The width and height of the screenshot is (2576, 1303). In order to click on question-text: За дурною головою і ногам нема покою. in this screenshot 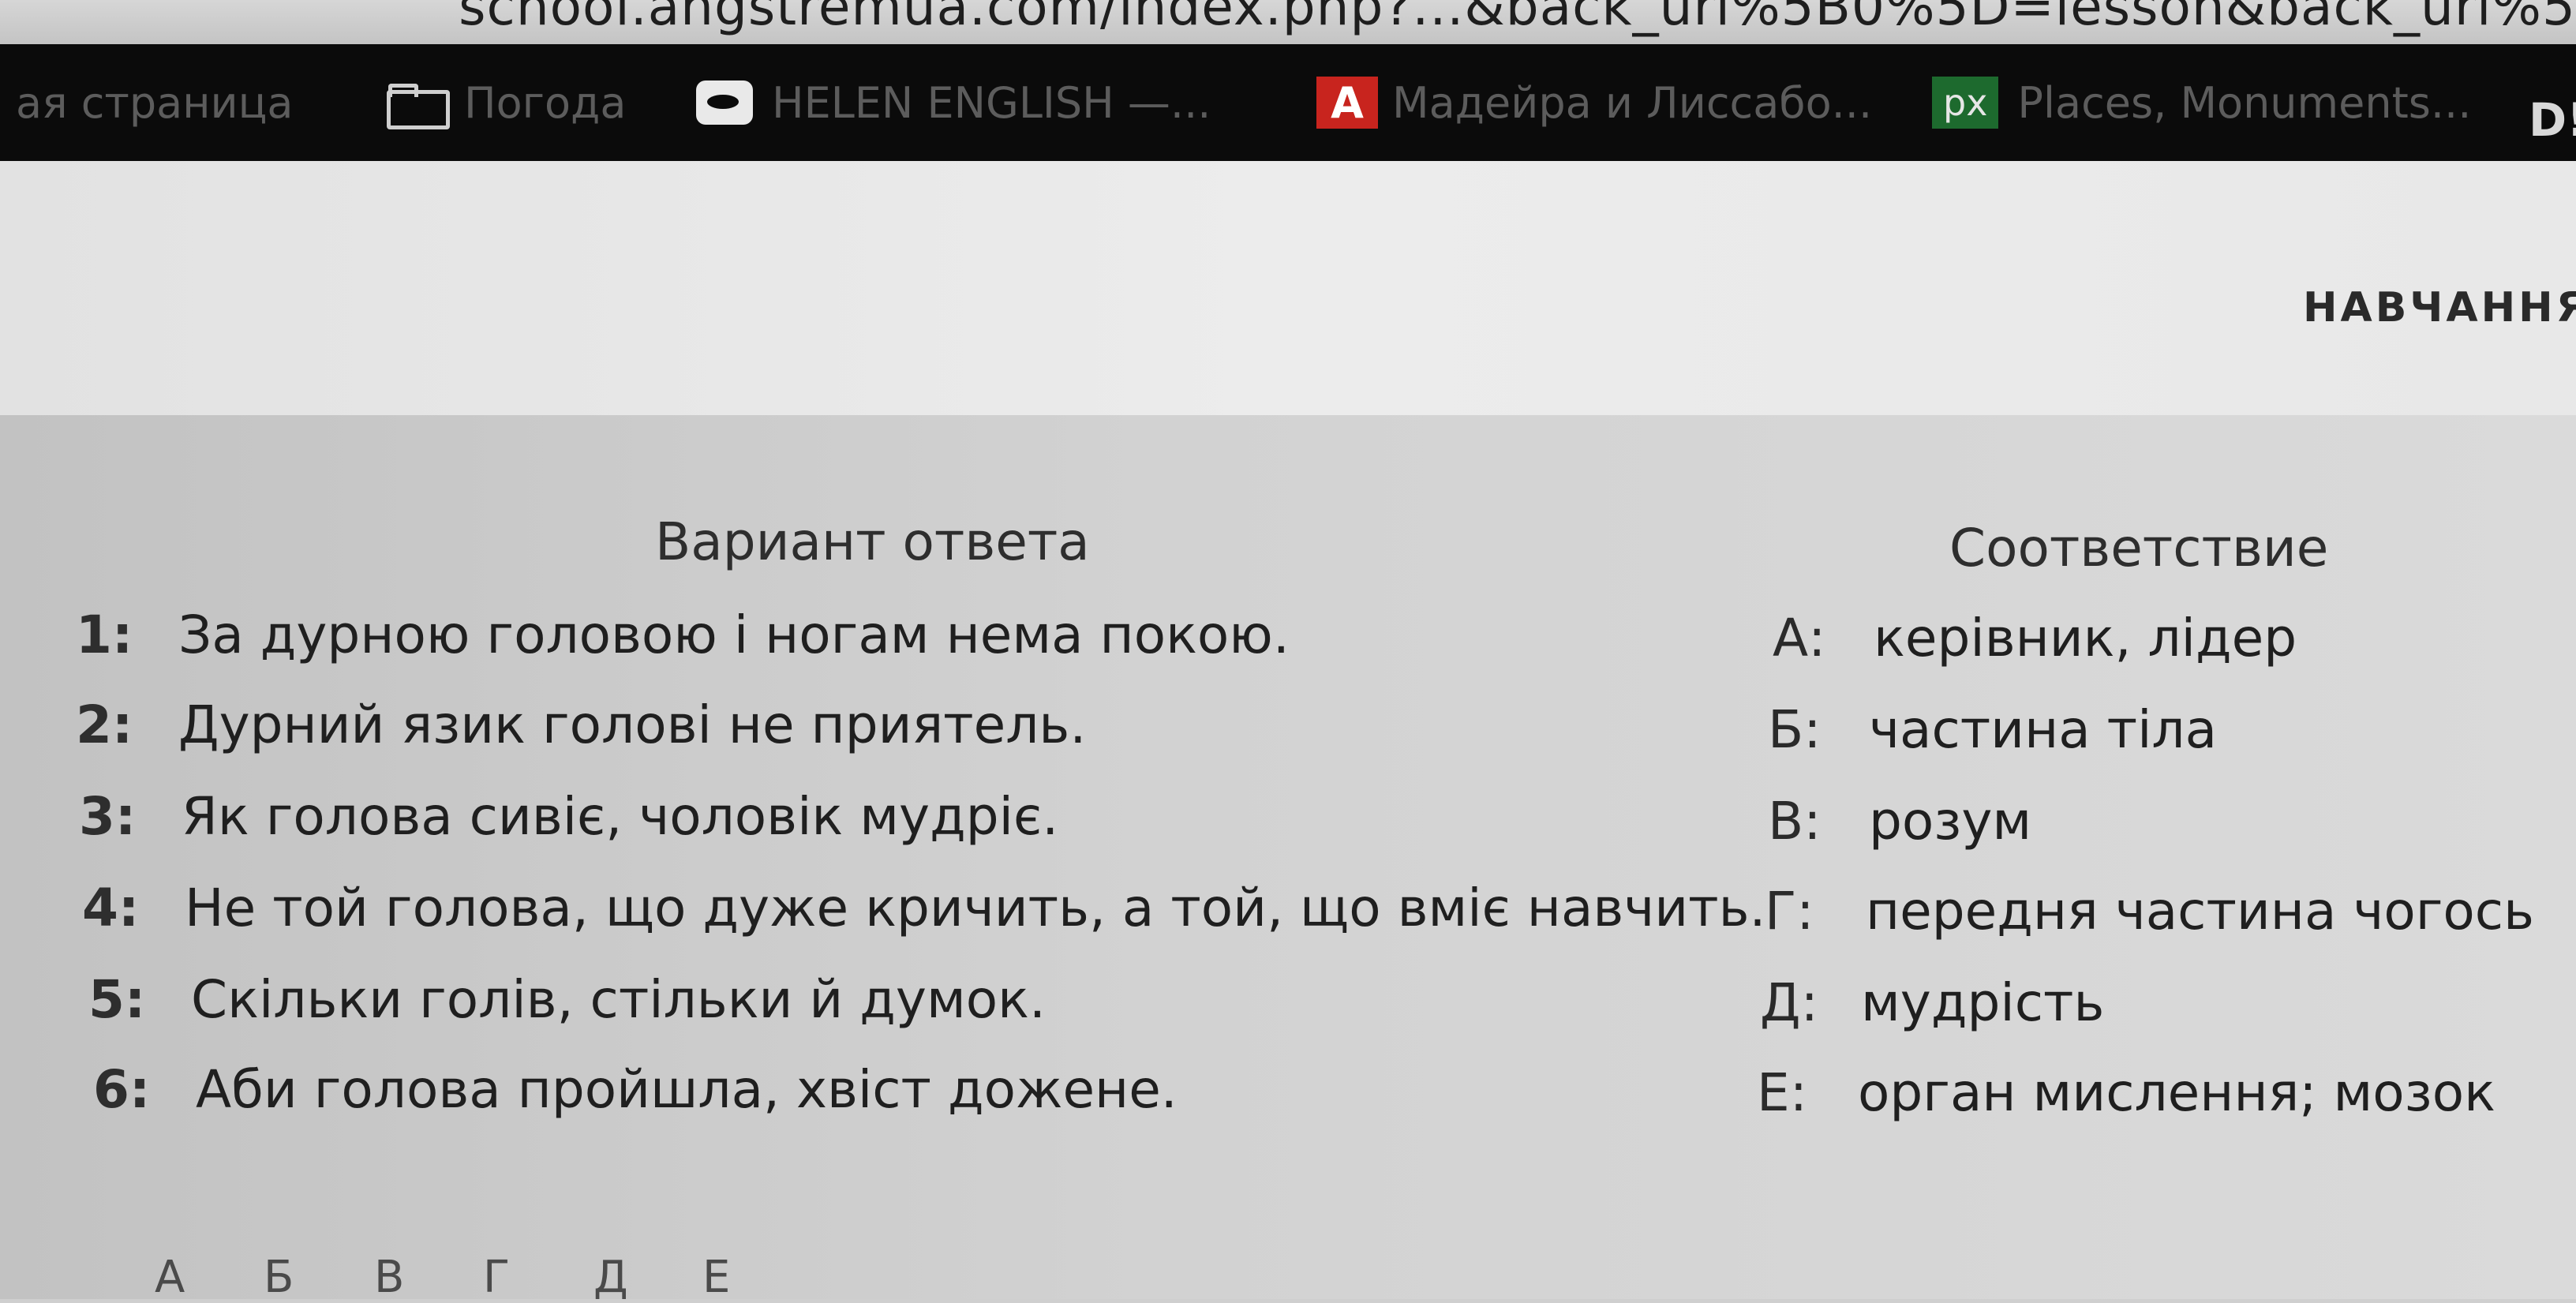, I will do `click(734, 635)`.